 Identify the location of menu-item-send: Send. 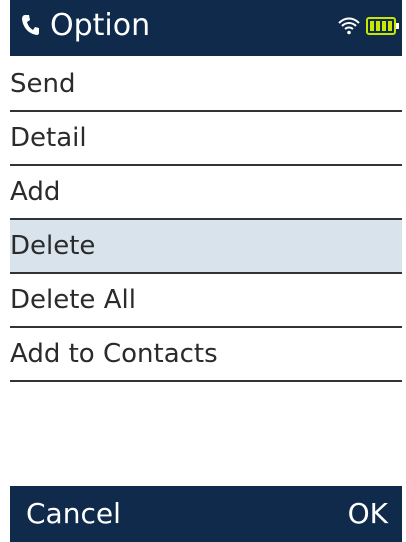
(206, 85).